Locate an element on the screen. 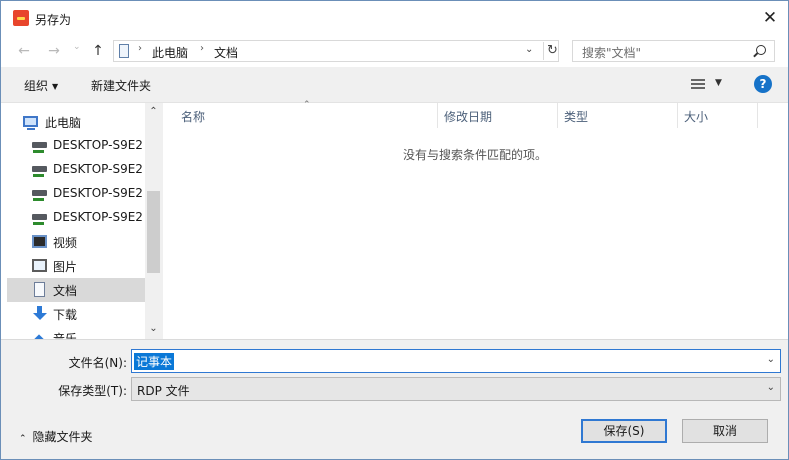 This screenshot has width=789, height=460. scroll-down-icon: ⌄ is located at coordinates (153, 328).